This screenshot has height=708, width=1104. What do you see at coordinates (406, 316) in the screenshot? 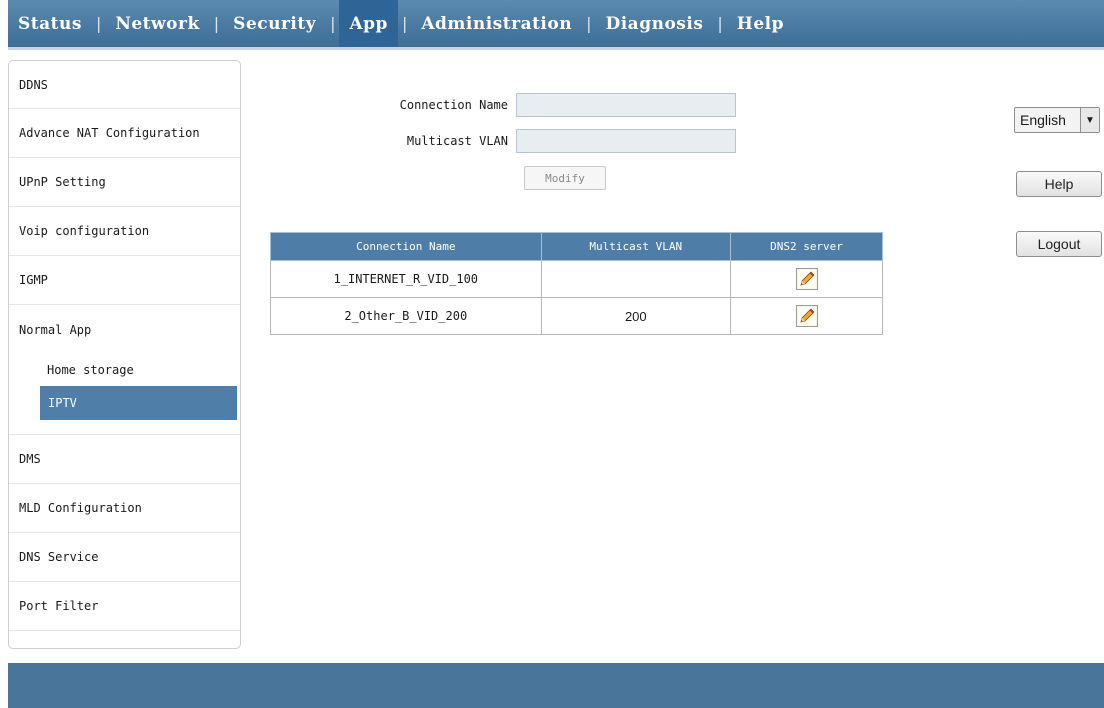
I see `cell-connection-name: 2_Other_B_VID_200` at bounding box center [406, 316].